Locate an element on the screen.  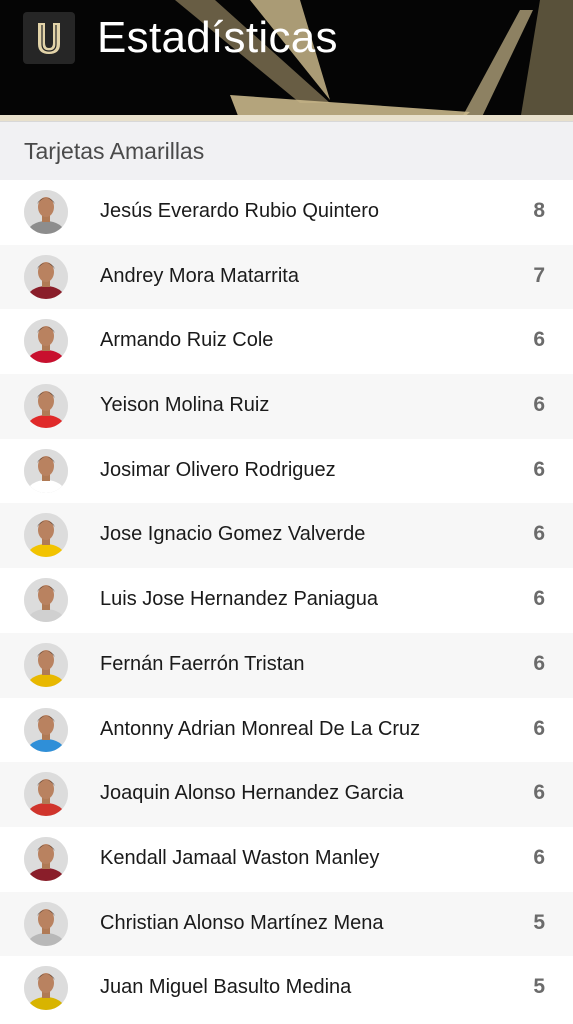
player-row: Yeison Molina Ruiz 6 is located at coordinates (286, 406).